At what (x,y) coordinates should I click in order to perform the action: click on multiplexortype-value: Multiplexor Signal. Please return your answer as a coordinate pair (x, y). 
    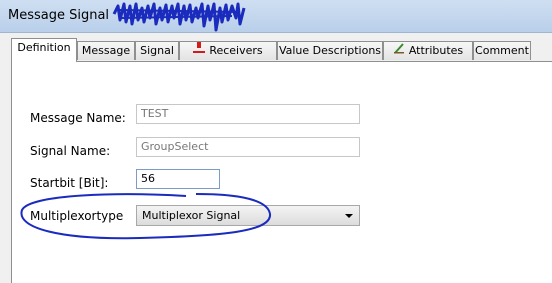
    Looking at the image, I should click on (191, 215).